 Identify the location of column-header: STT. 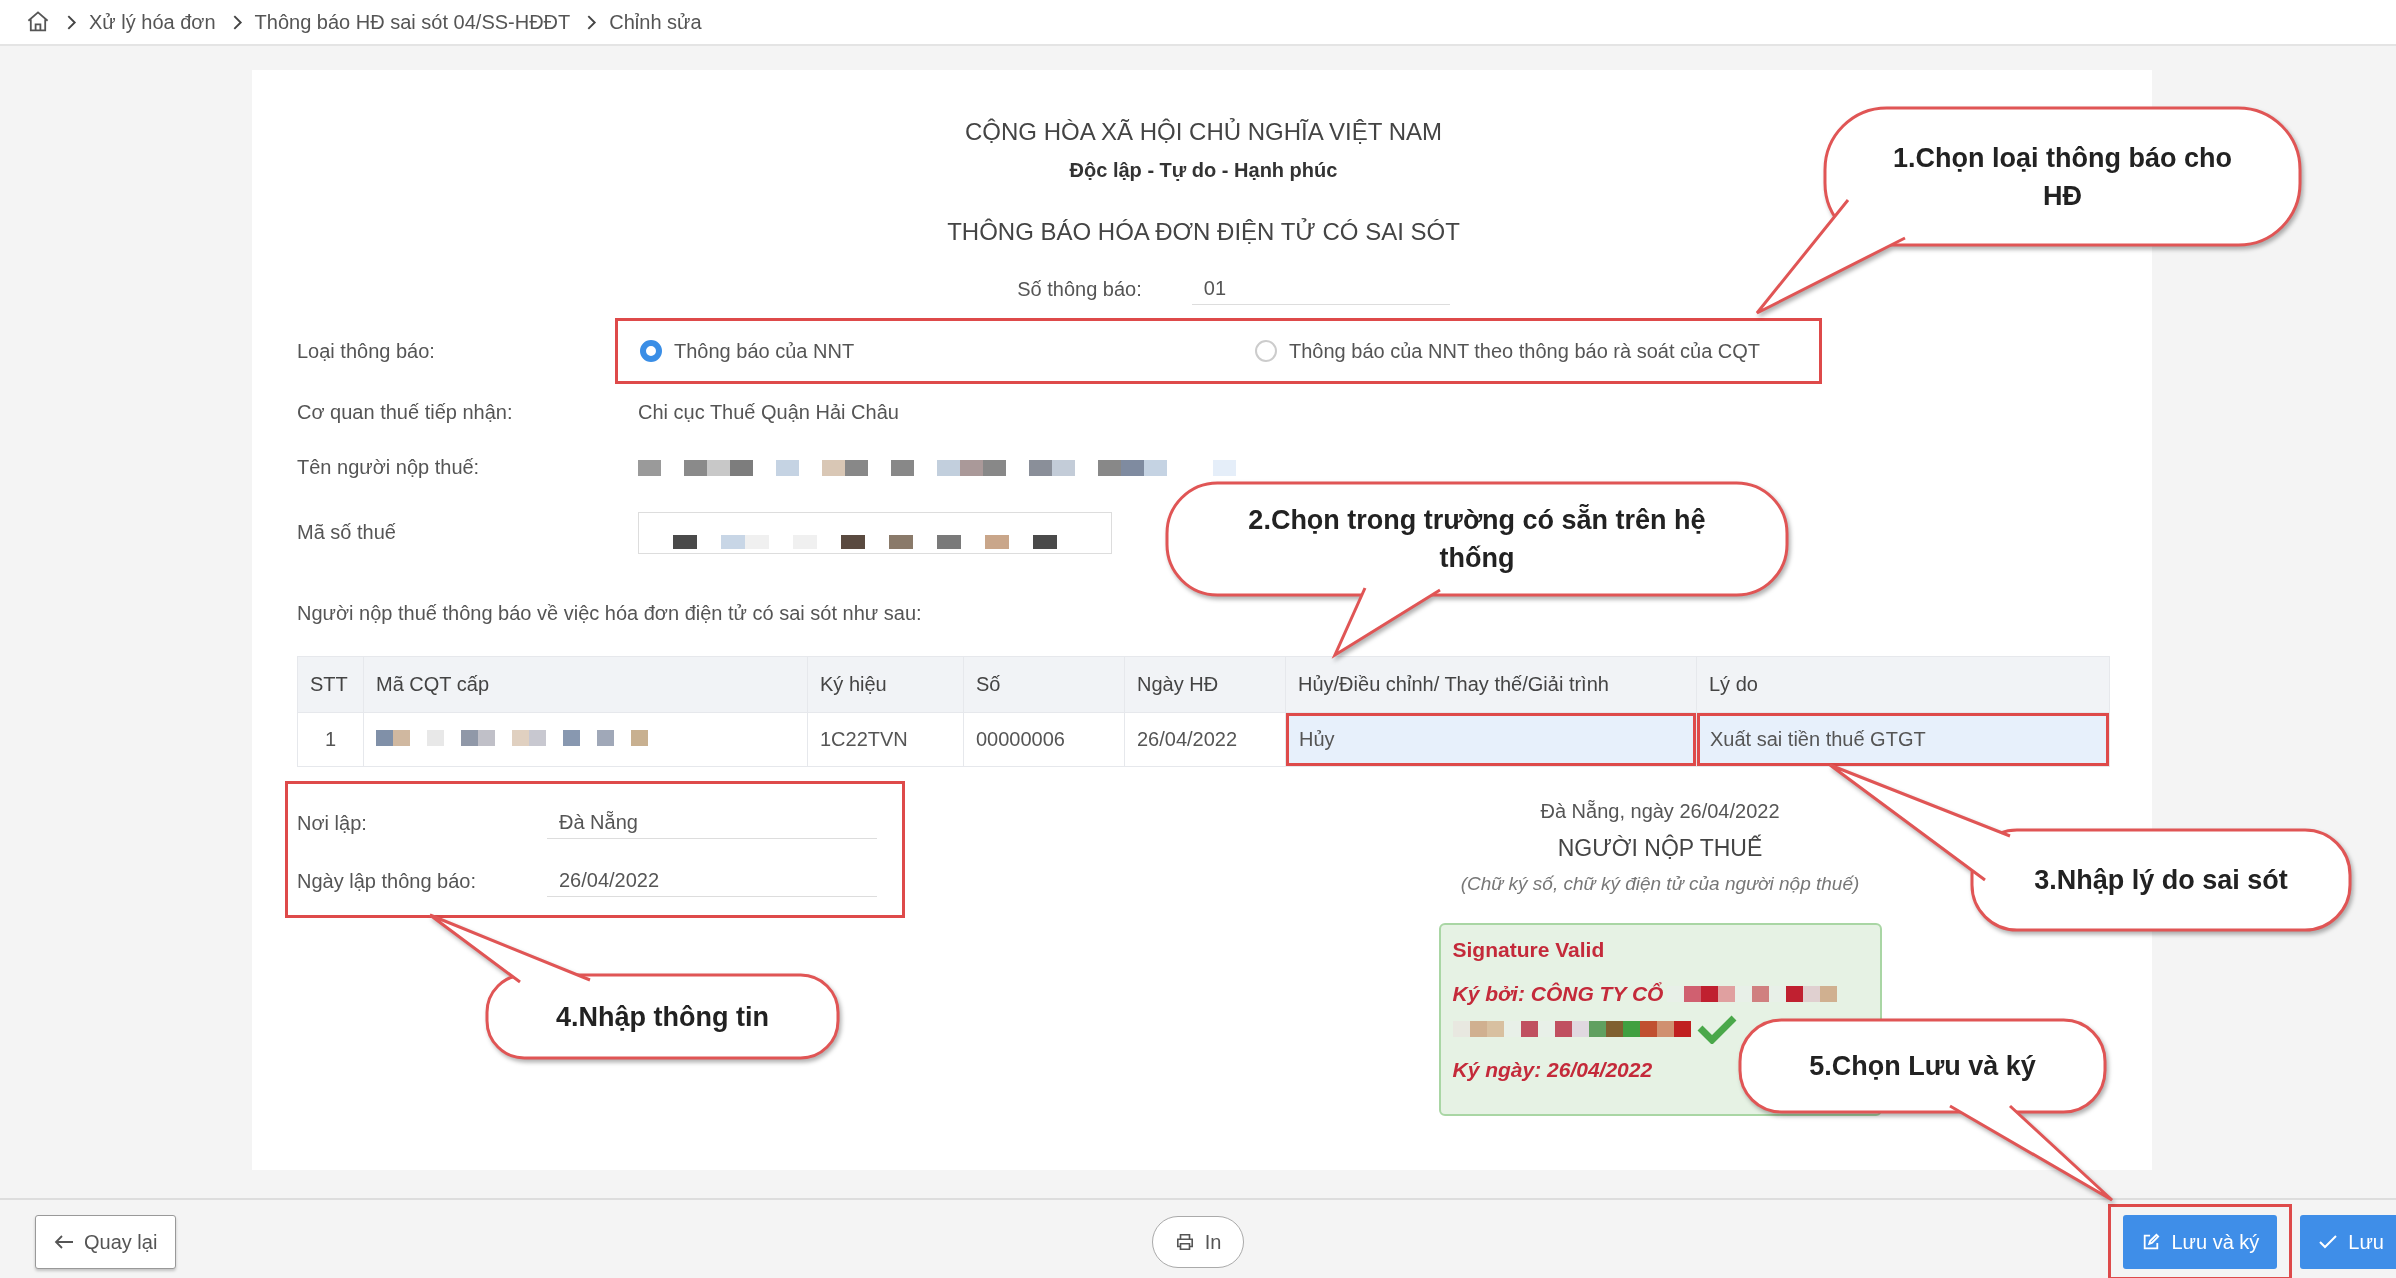
(330, 684).